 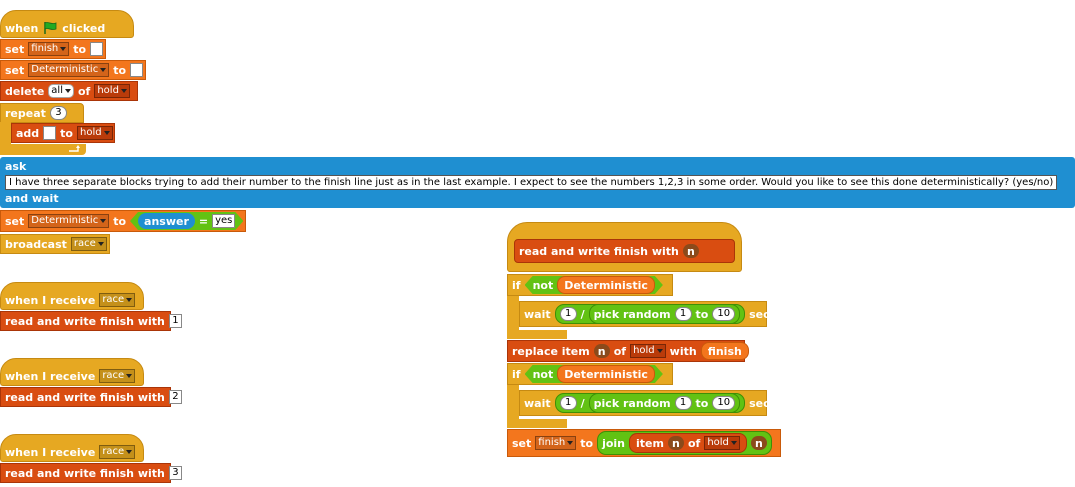 What do you see at coordinates (25, 91) in the screenshot?
I see `delete-label: delete` at bounding box center [25, 91].